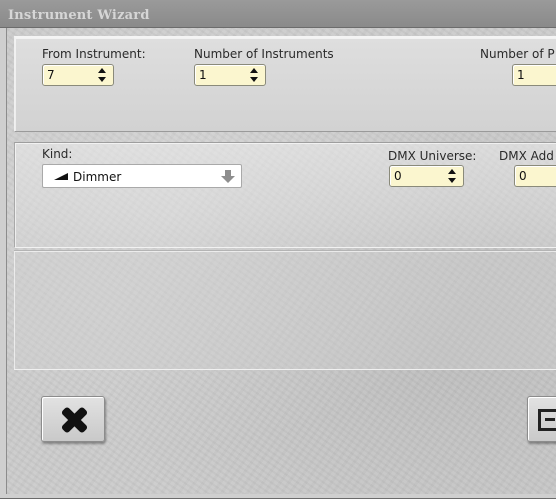 The height and width of the screenshot is (499, 556). I want to click on number-of-parts-spinbox: 1, so click(534, 75).